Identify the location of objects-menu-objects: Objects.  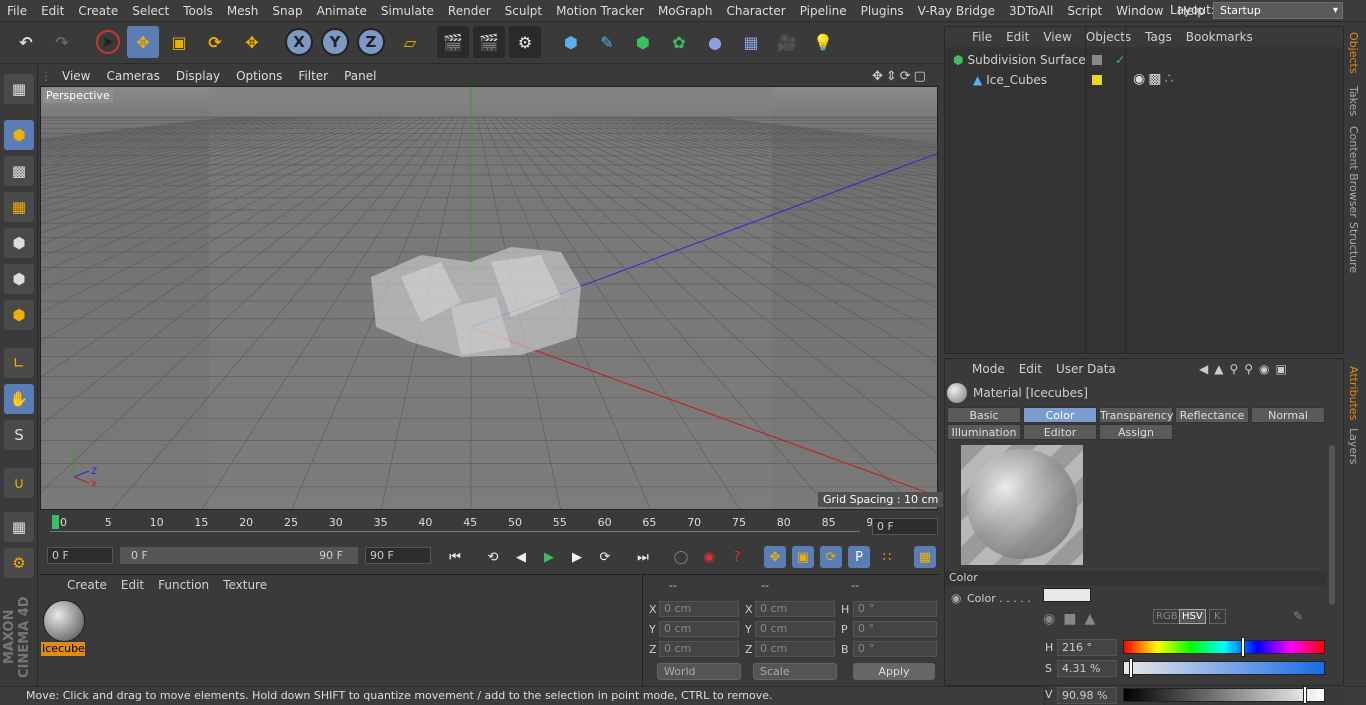
(1108, 37).